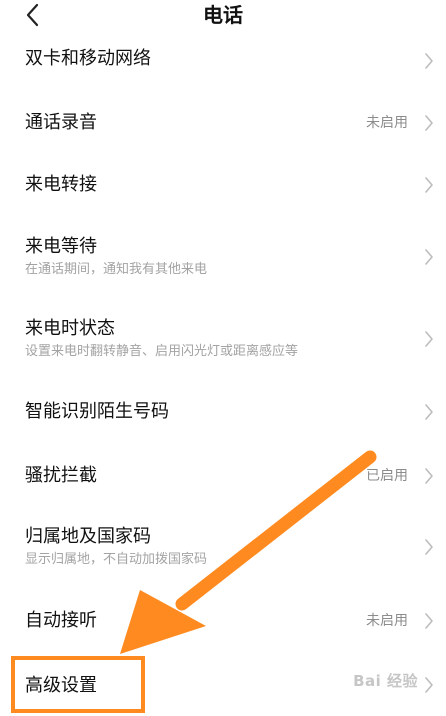  Describe the element at coordinates (116, 559) in the screenshot. I see `row-description: 显示归属地，不自动加拨国家码` at that location.